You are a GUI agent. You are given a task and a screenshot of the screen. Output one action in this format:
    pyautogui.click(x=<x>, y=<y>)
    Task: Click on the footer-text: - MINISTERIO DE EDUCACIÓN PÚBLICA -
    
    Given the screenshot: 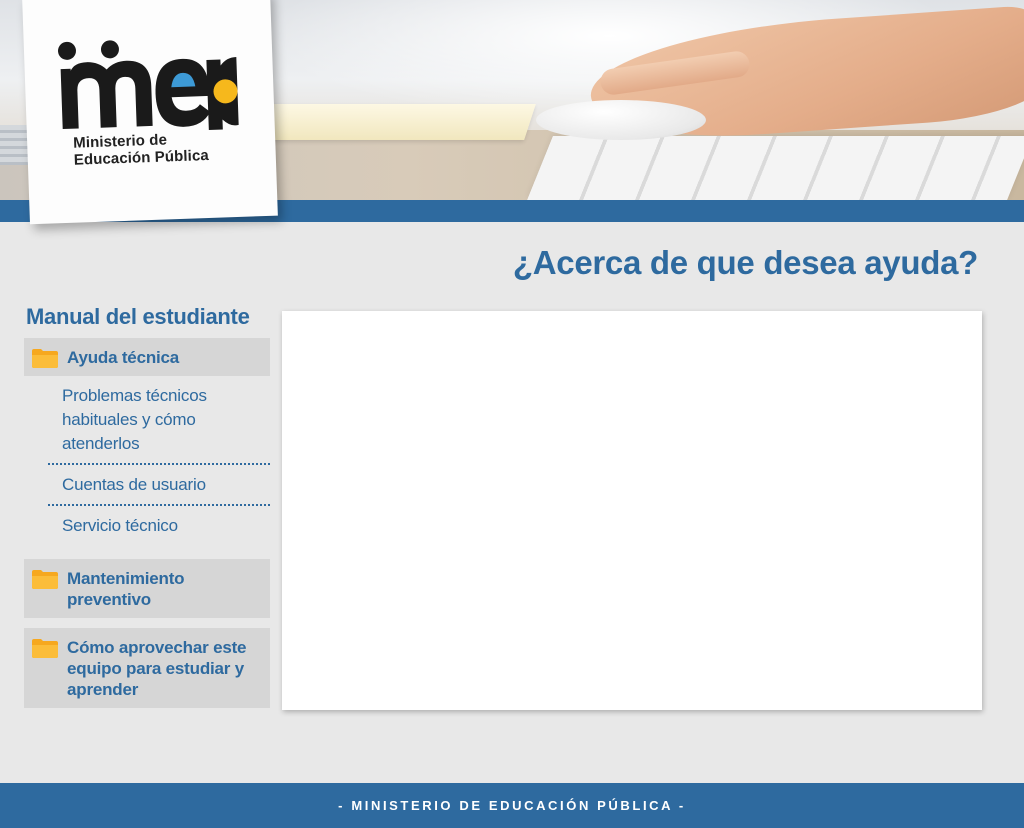 What is the action you would take?
    pyautogui.click(x=512, y=805)
    